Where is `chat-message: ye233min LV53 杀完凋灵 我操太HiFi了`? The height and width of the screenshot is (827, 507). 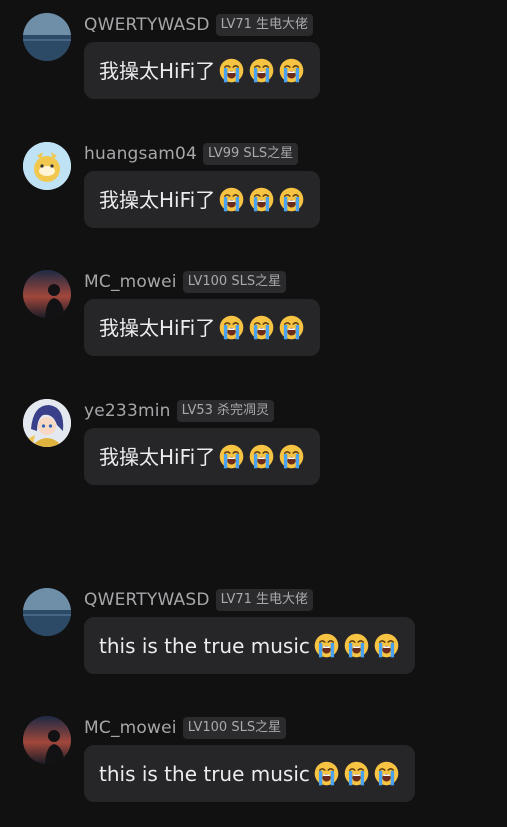 chat-message: ye233min LV53 杀完凋灵 我操太HiFi了 is located at coordinates (253, 449).